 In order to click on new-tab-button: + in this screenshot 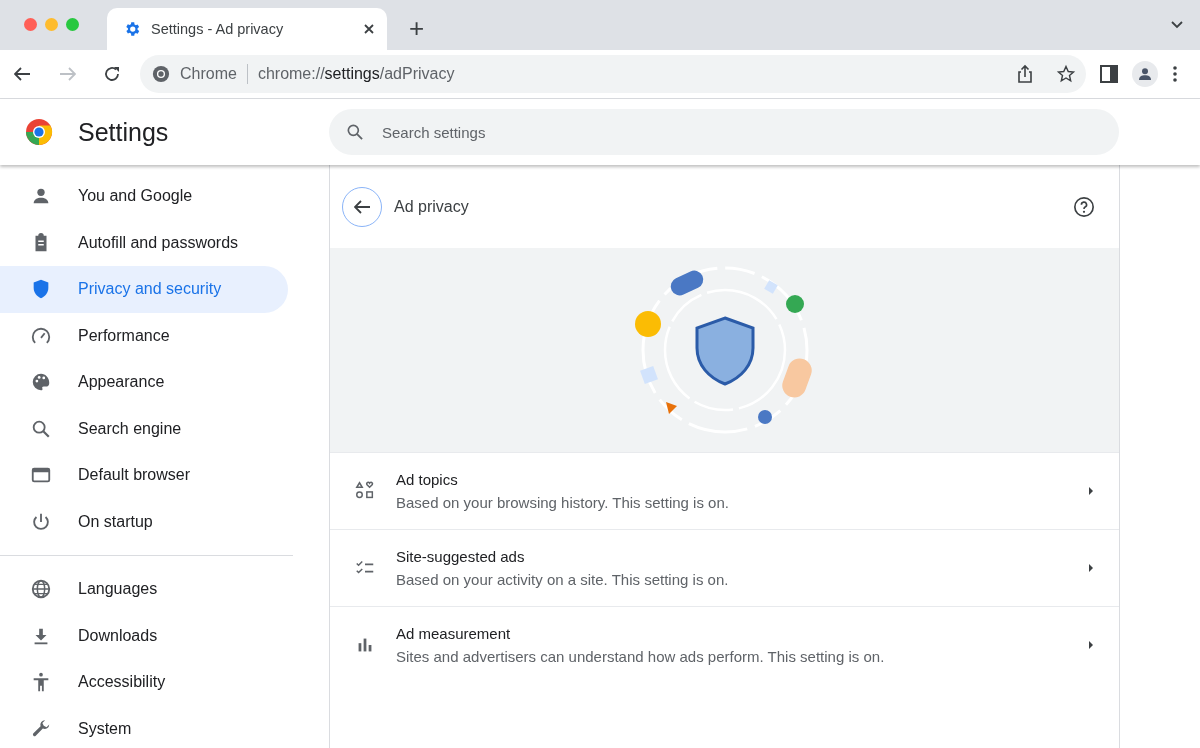, I will do `click(417, 28)`.